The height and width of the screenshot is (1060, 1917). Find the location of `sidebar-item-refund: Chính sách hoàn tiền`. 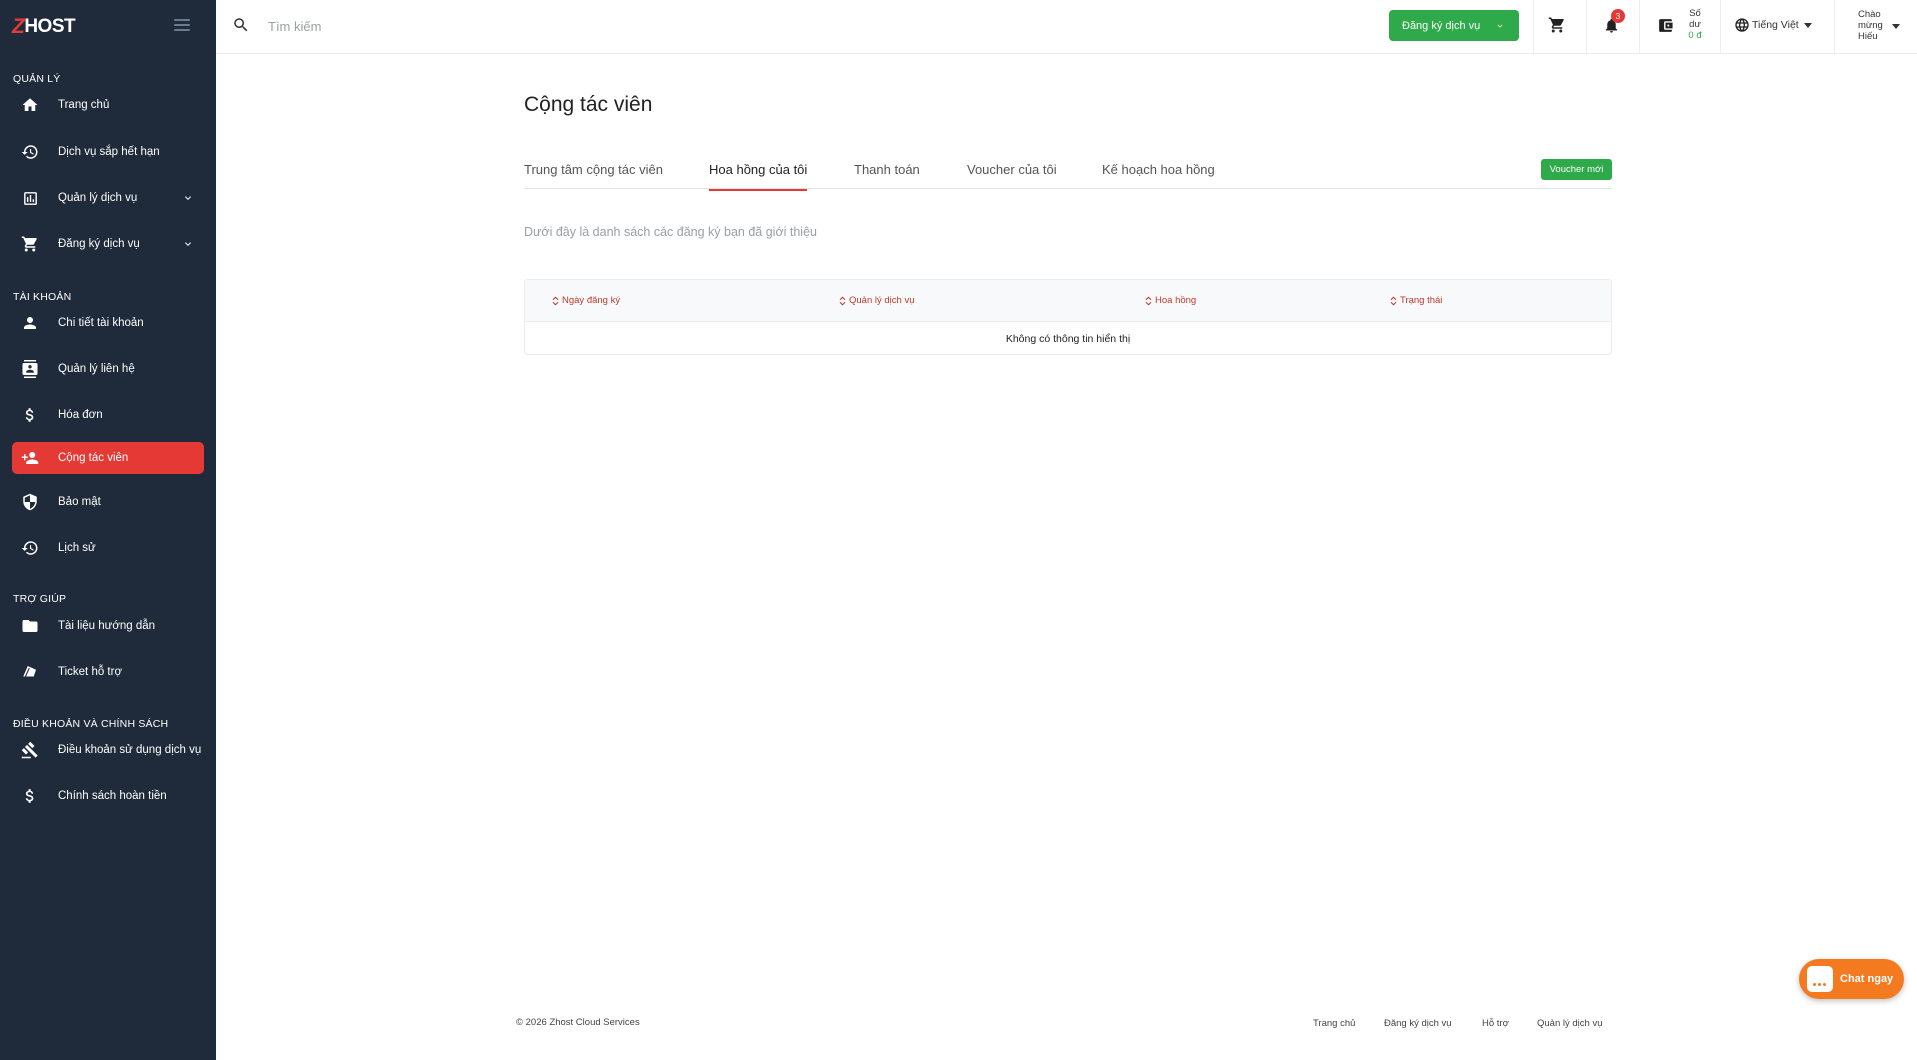

sidebar-item-refund: Chính sách hoàn tiền is located at coordinates (108, 796).